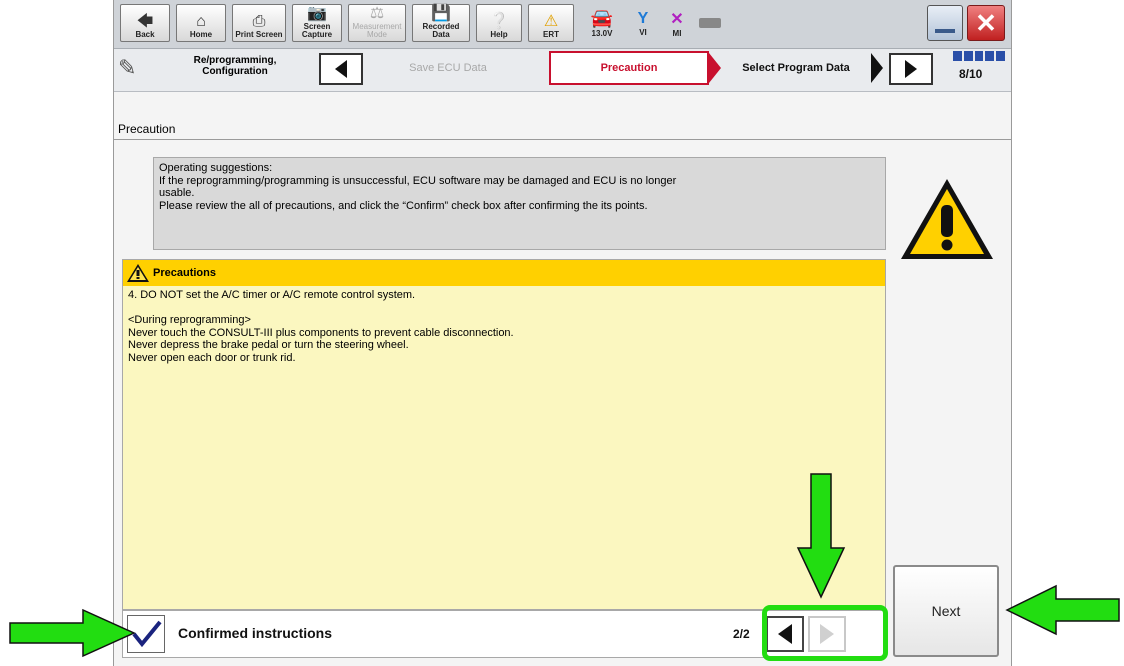 This screenshot has width=1124, height=666. I want to click on annotation-arrow-left-icon, so click(1062, 610).